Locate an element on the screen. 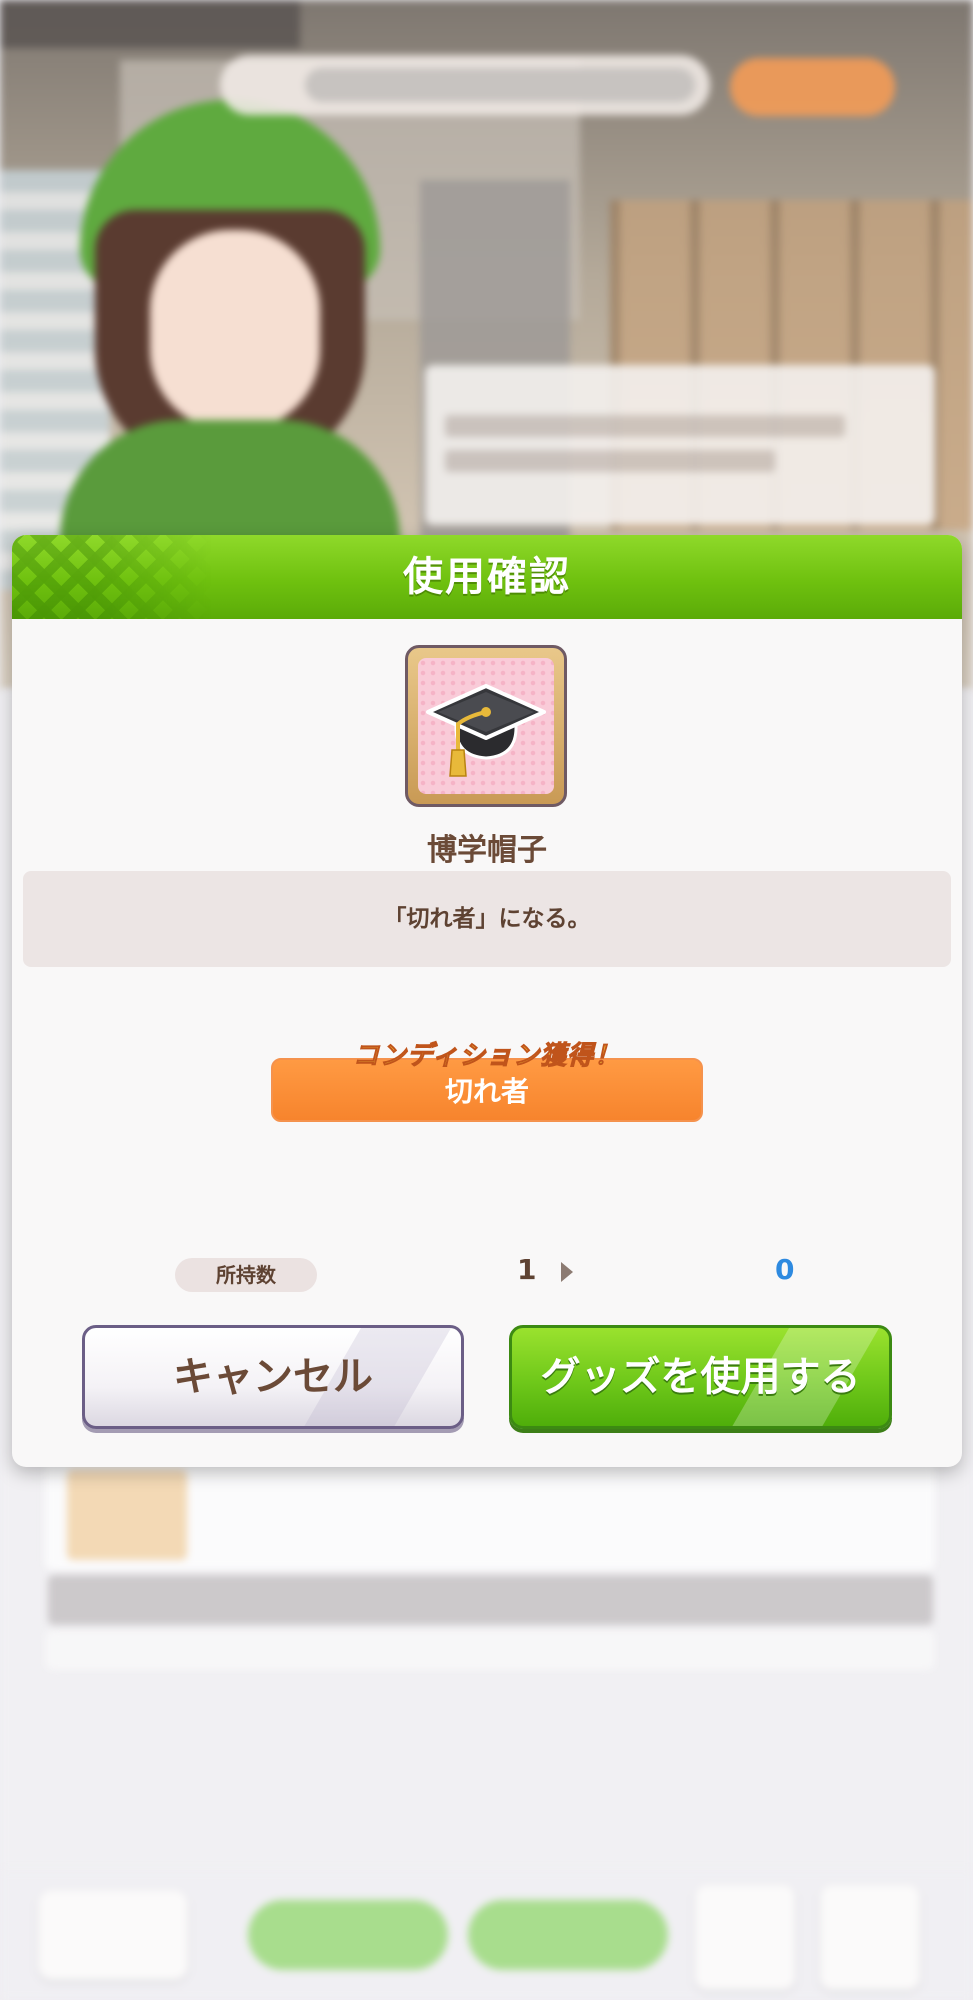 The height and width of the screenshot is (2000, 973). footer-button-right is located at coordinates (568, 1935).